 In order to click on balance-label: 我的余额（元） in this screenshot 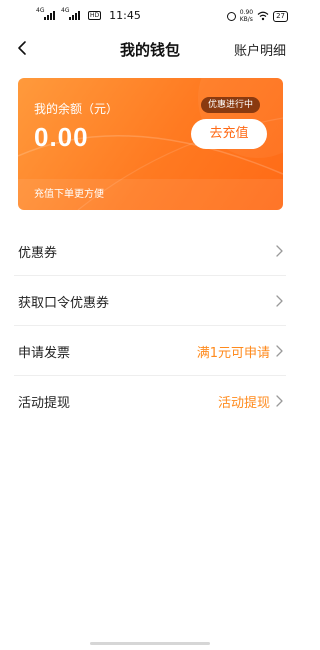, I will do `click(76, 109)`.